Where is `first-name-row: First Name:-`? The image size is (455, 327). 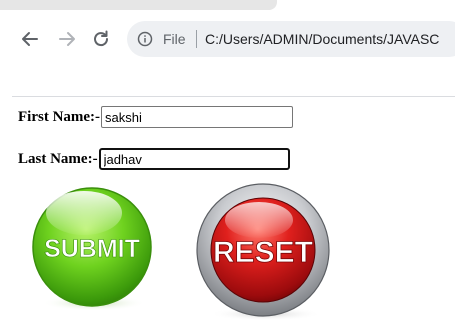 first-name-row: First Name:- is located at coordinates (156, 117).